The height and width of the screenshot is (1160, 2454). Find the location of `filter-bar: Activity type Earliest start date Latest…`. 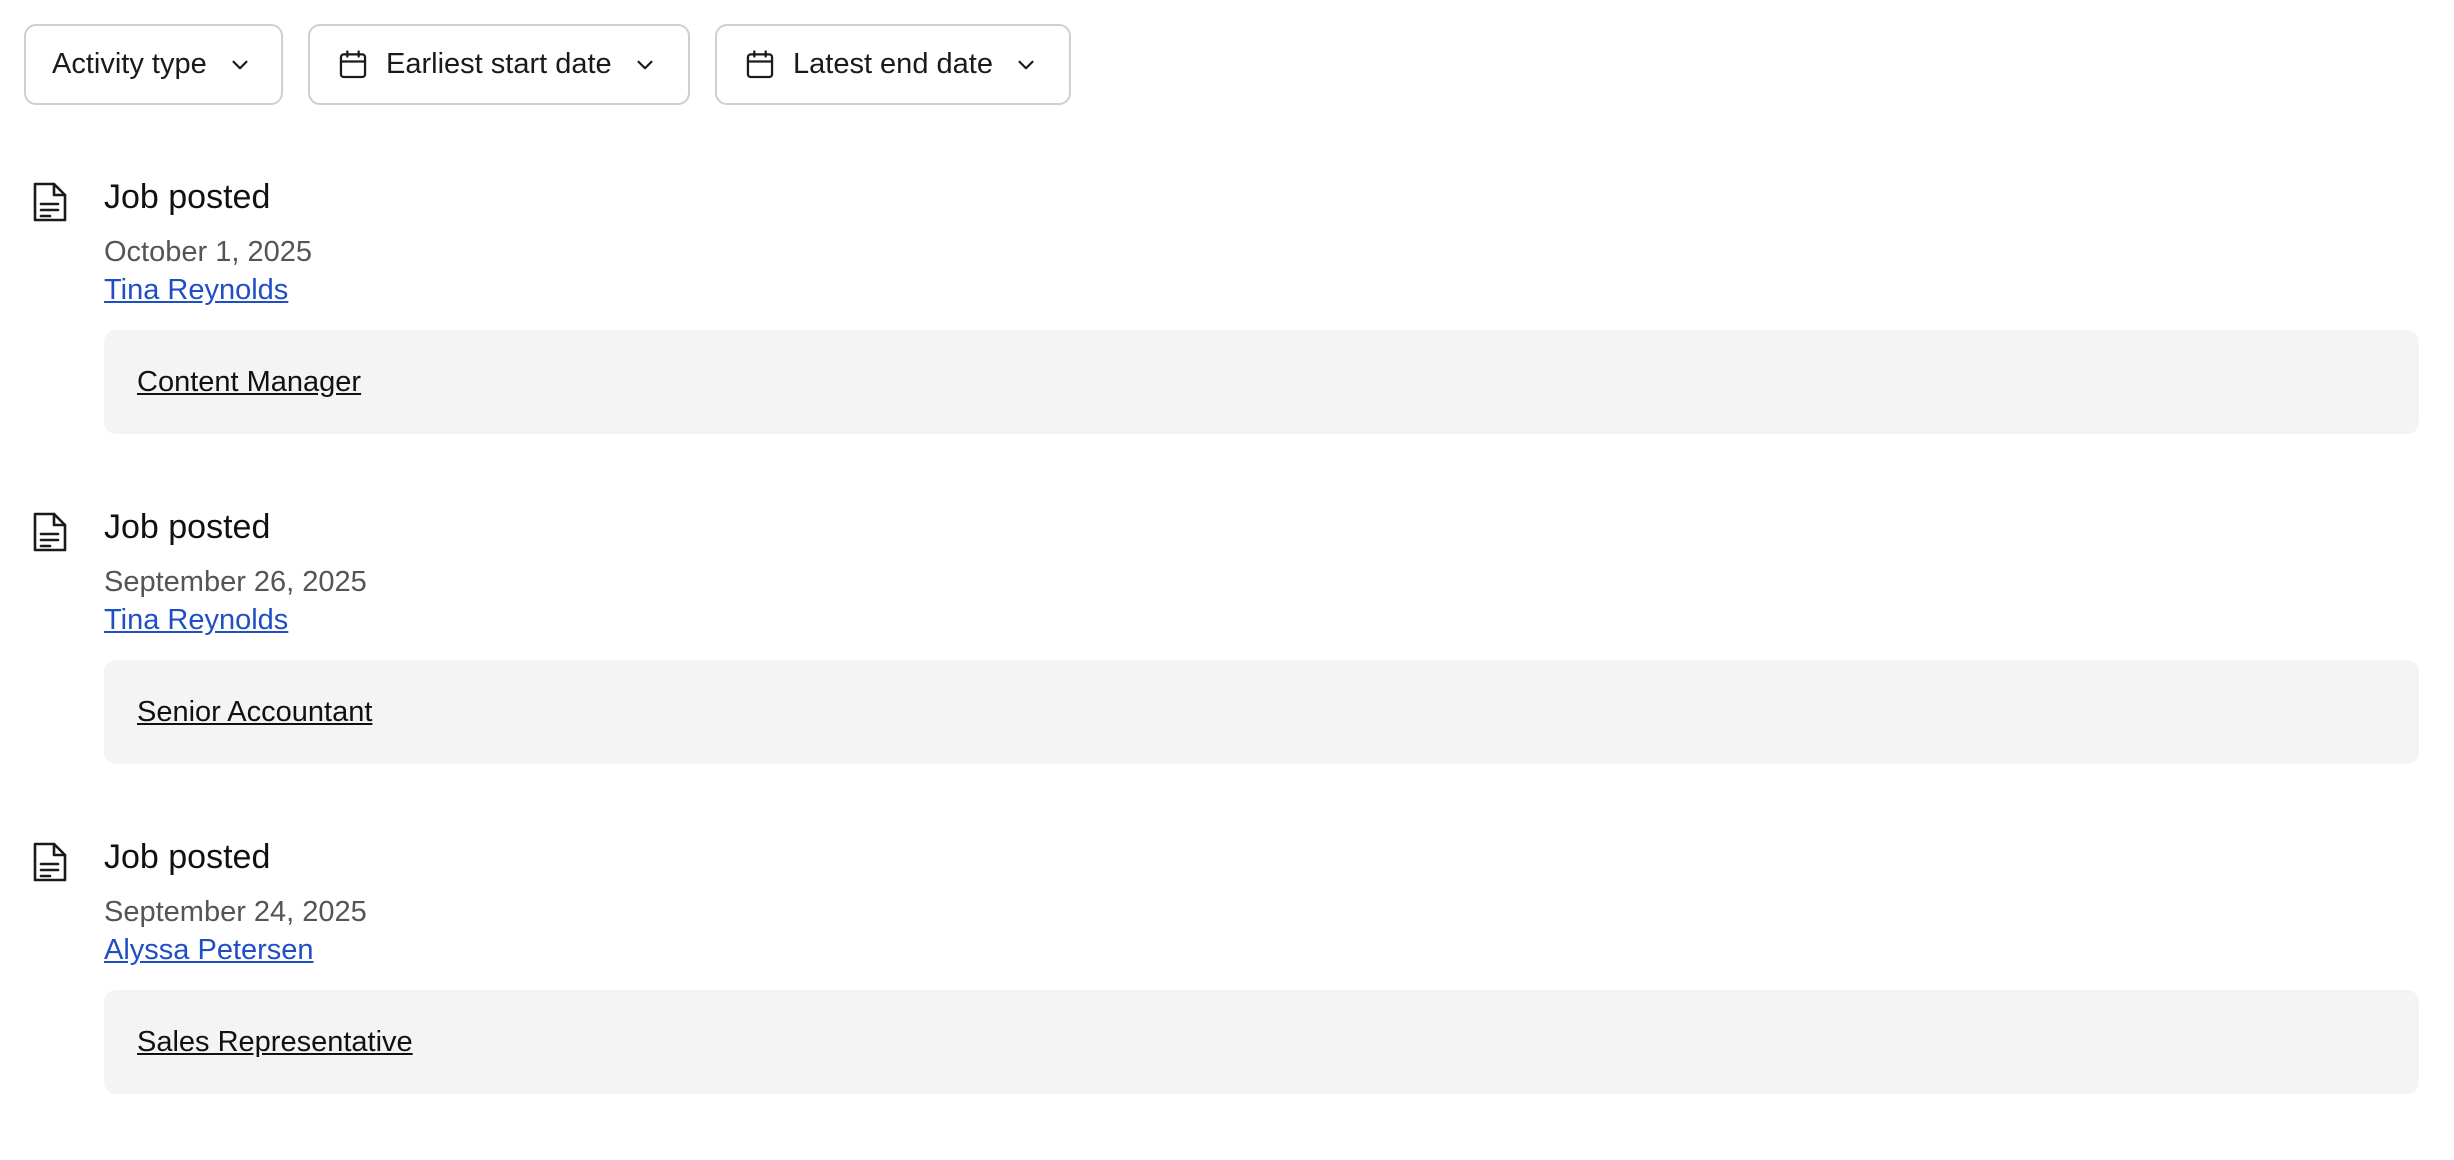

filter-bar: Activity type Earliest start date Latest… is located at coordinates (547, 64).